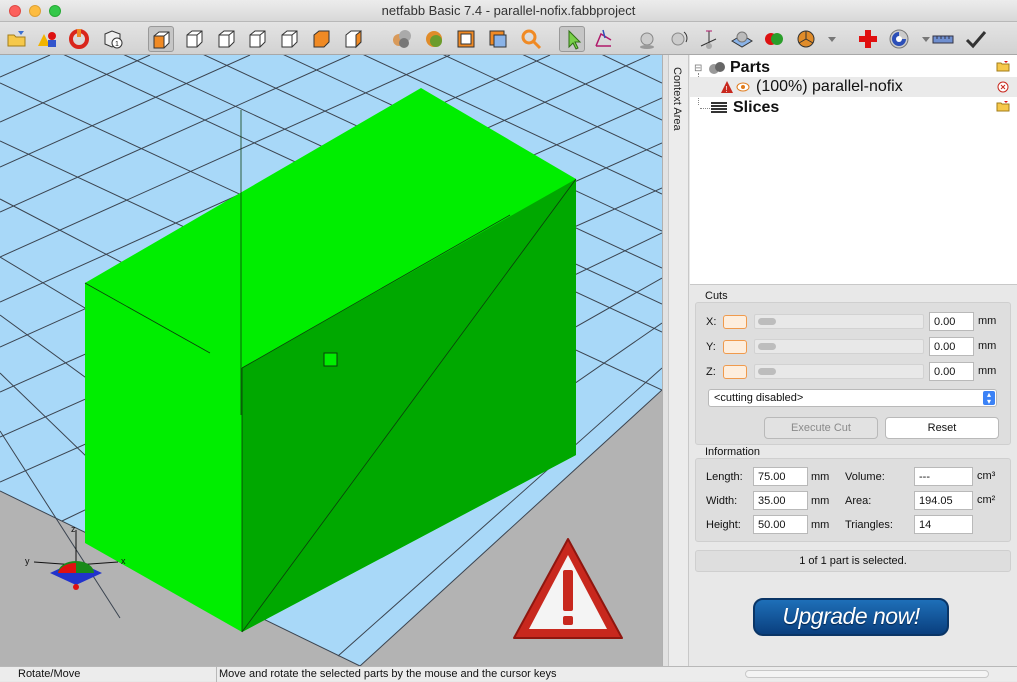 The image size is (1017, 682). I want to click on slices-icon, so click(719, 107).